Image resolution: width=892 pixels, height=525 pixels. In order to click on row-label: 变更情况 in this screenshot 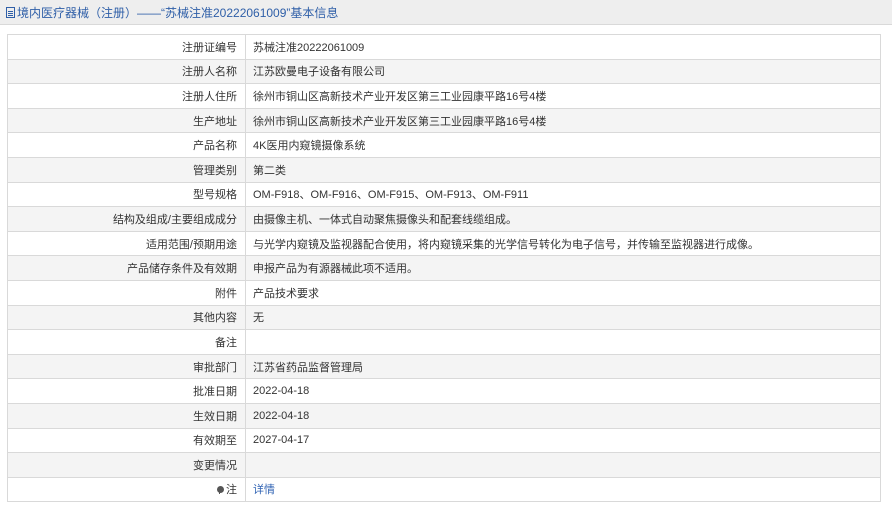, I will do `click(126, 465)`.